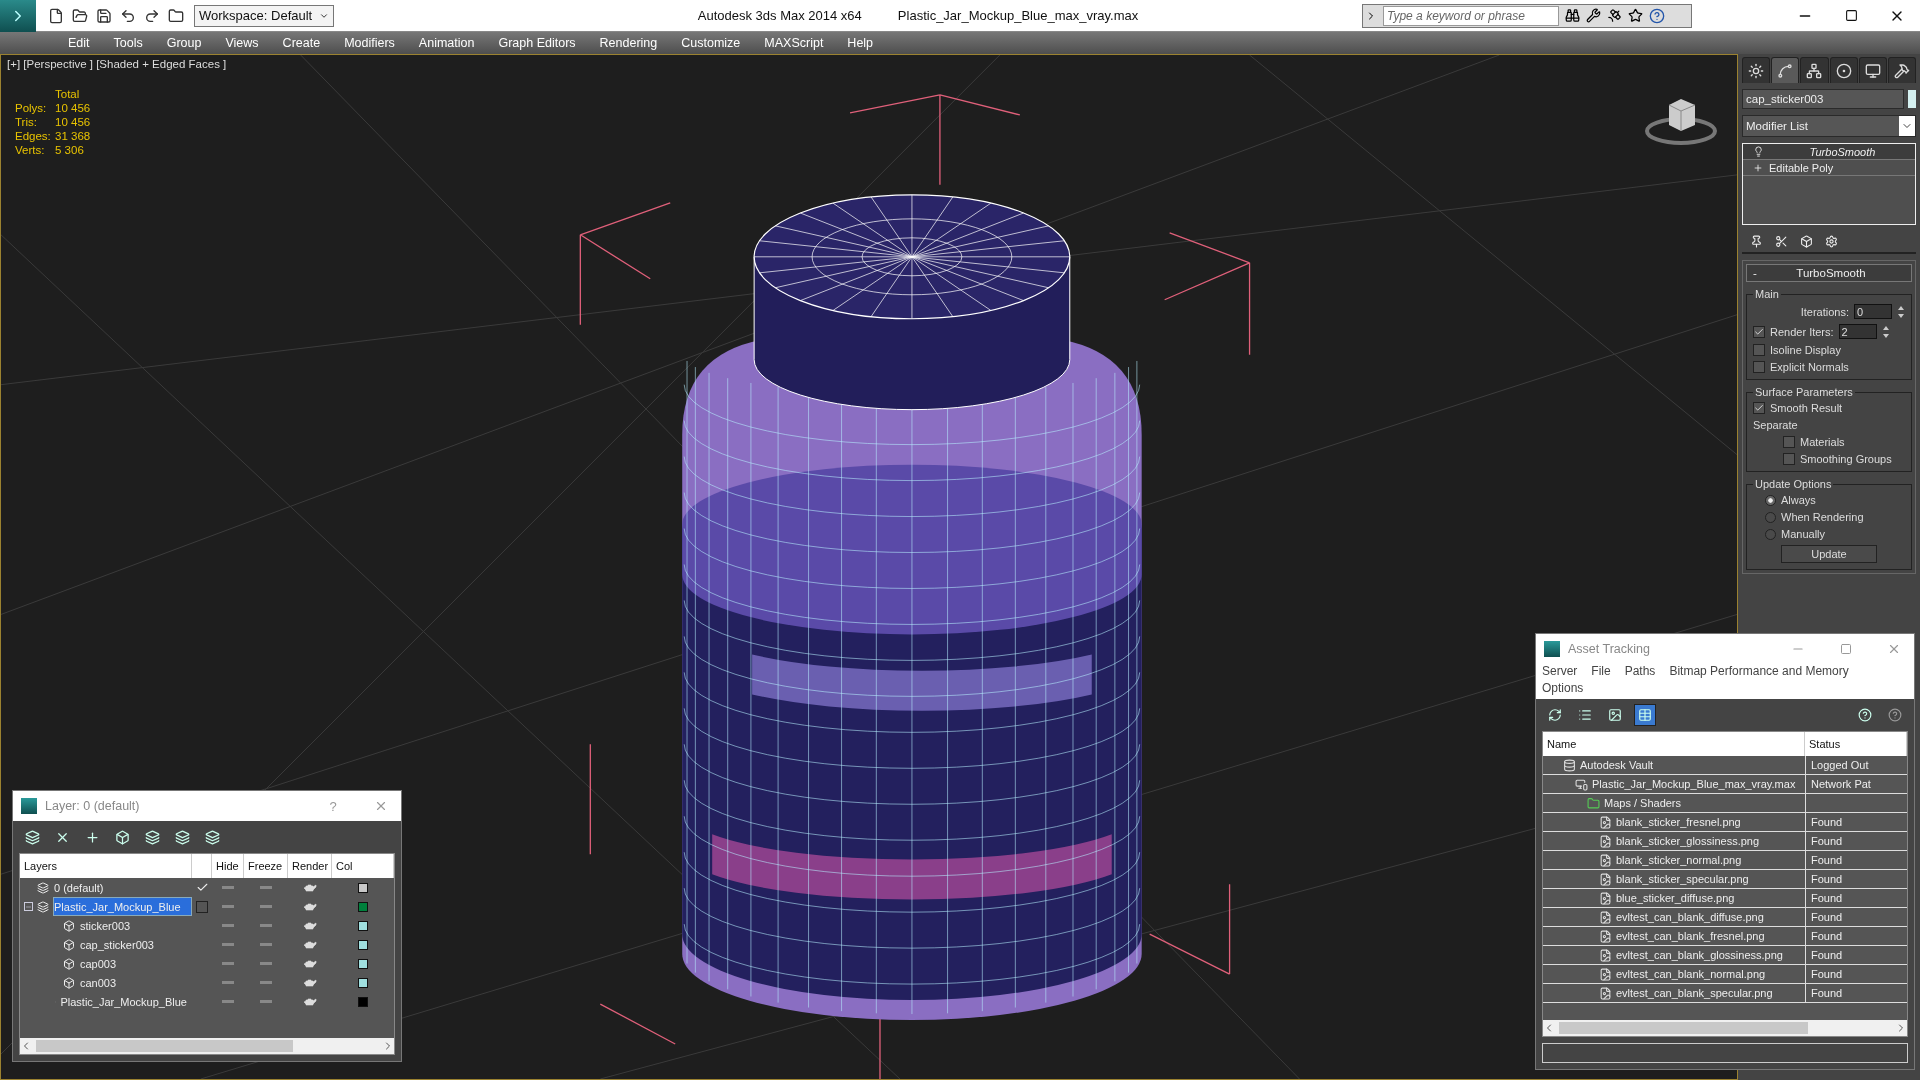  What do you see at coordinates (1829, 152) in the screenshot?
I see `stack-item: TurboSmooth` at bounding box center [1829, 152].